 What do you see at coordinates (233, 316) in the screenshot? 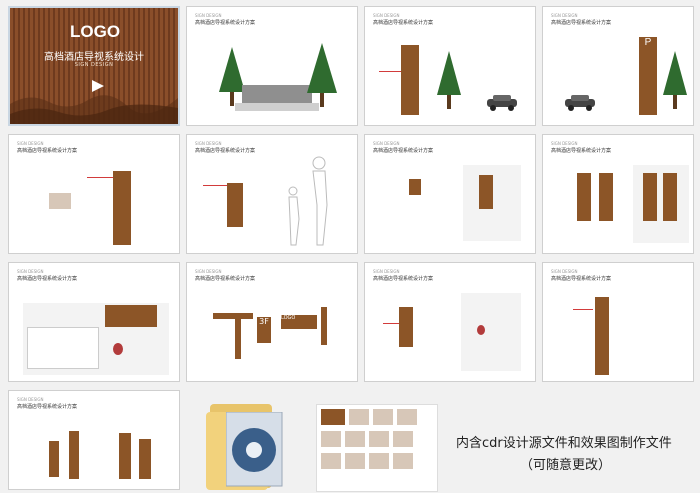
I see `directional-bar` at bounding box center [233, 316].